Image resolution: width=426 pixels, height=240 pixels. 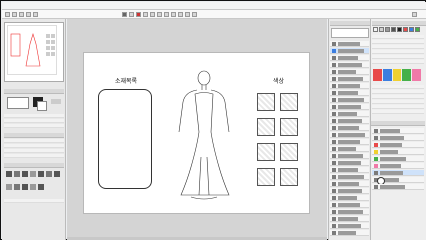 What do you see at coordinates (187, 14) in the screenshot?
I see `snap-icon` at bounding box center [187, 14].